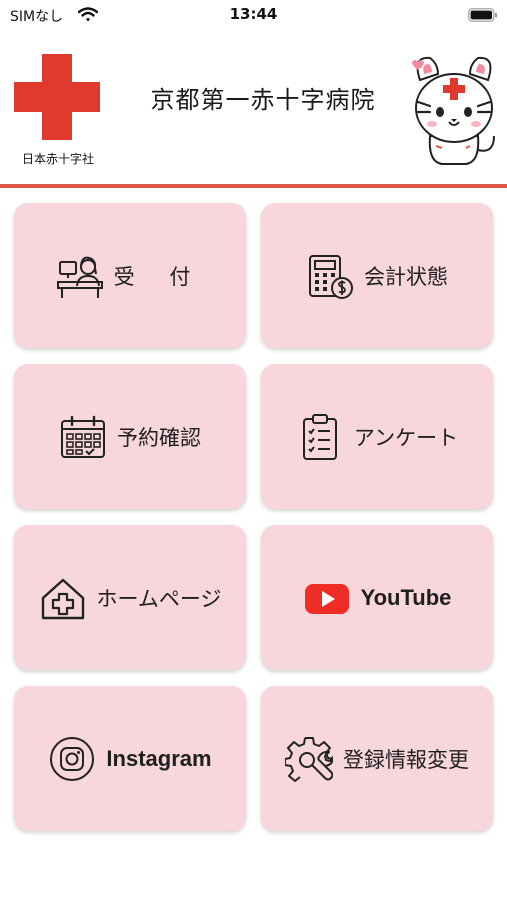 The height and width of the screenshot is (900, 507). I want to click on youtube-label: YouTube, so click(406, 597).